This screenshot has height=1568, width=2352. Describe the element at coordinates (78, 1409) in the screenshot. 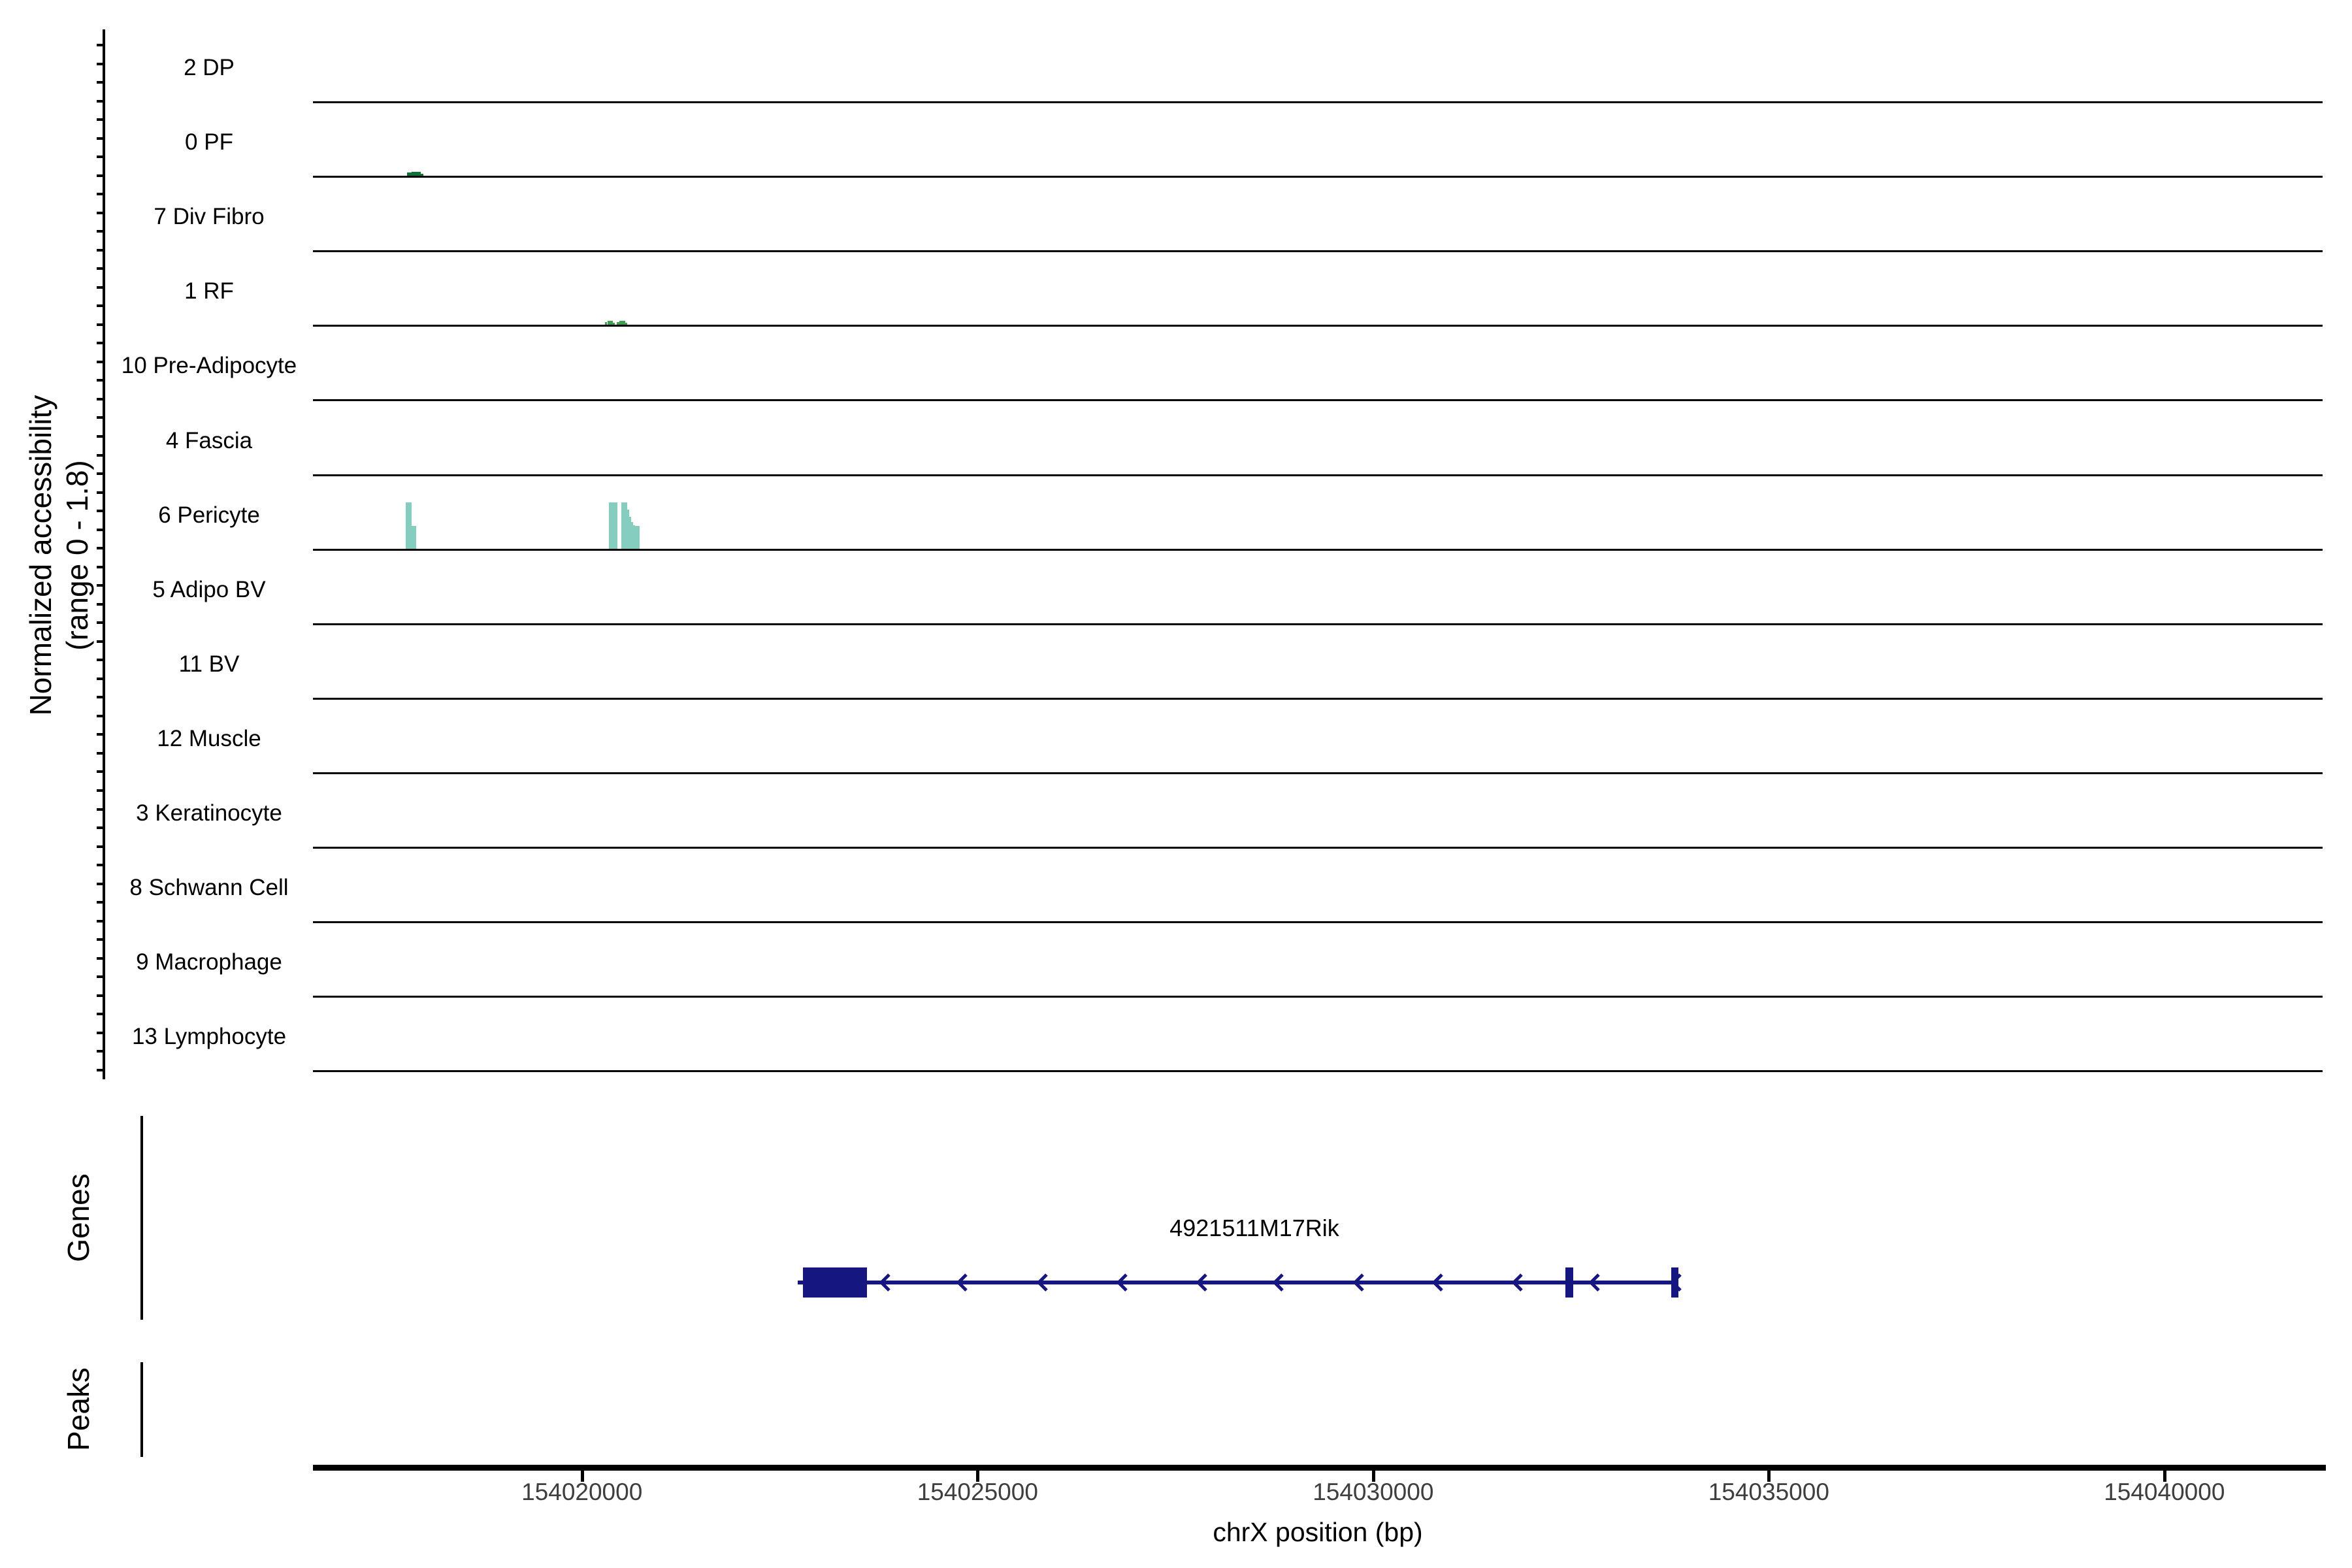

I see `peaks-section-label: Peaks` at that location.